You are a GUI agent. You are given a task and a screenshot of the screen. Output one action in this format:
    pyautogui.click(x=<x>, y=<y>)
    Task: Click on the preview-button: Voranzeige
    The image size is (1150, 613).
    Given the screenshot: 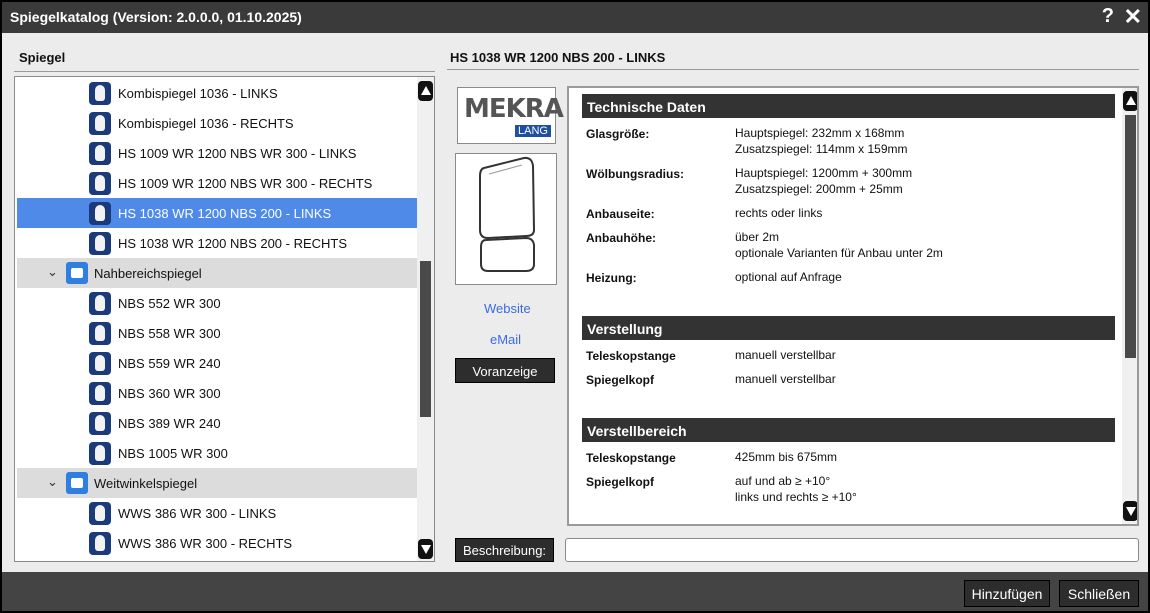 What is the action you would take?
    pyautogui.click(x=505, y=370)
    